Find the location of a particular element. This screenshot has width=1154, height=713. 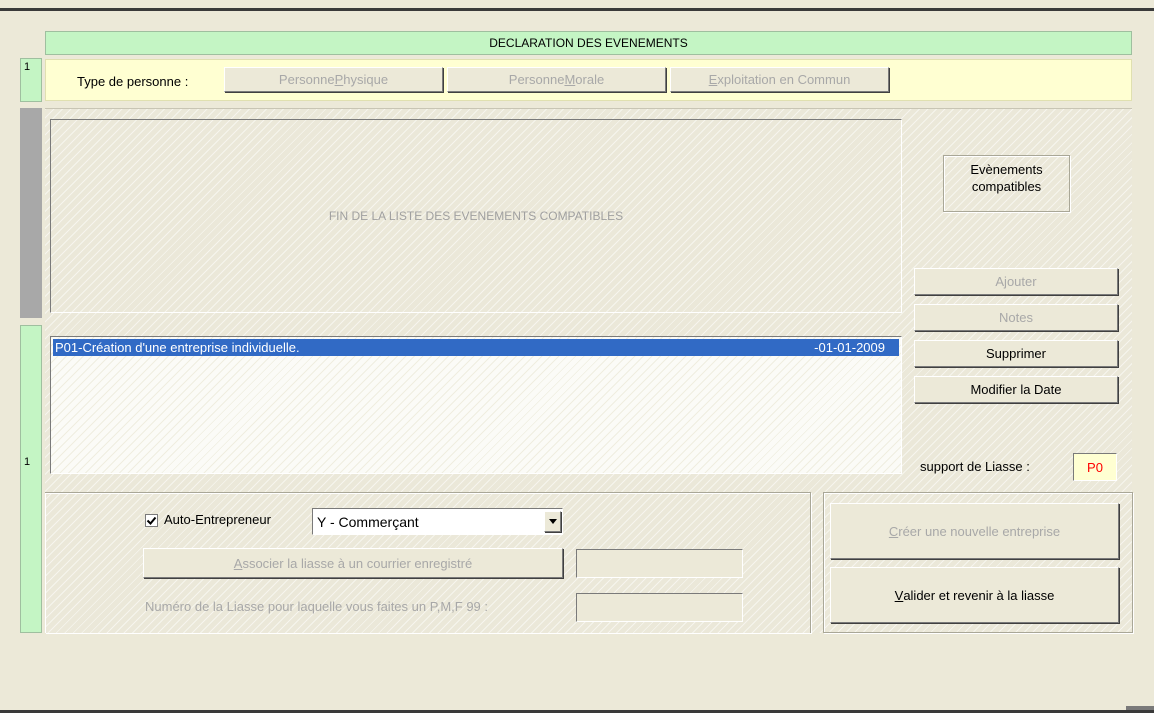

person-type-label: Type de personne : is located at coordinates (133, 81).